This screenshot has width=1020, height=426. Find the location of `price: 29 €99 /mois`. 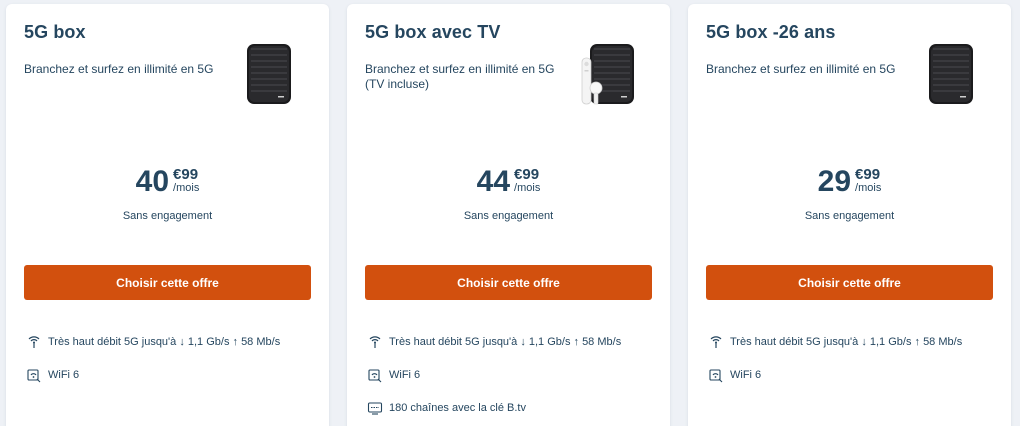

price: 29 €99 /mois is located at coordinates (849, 182).